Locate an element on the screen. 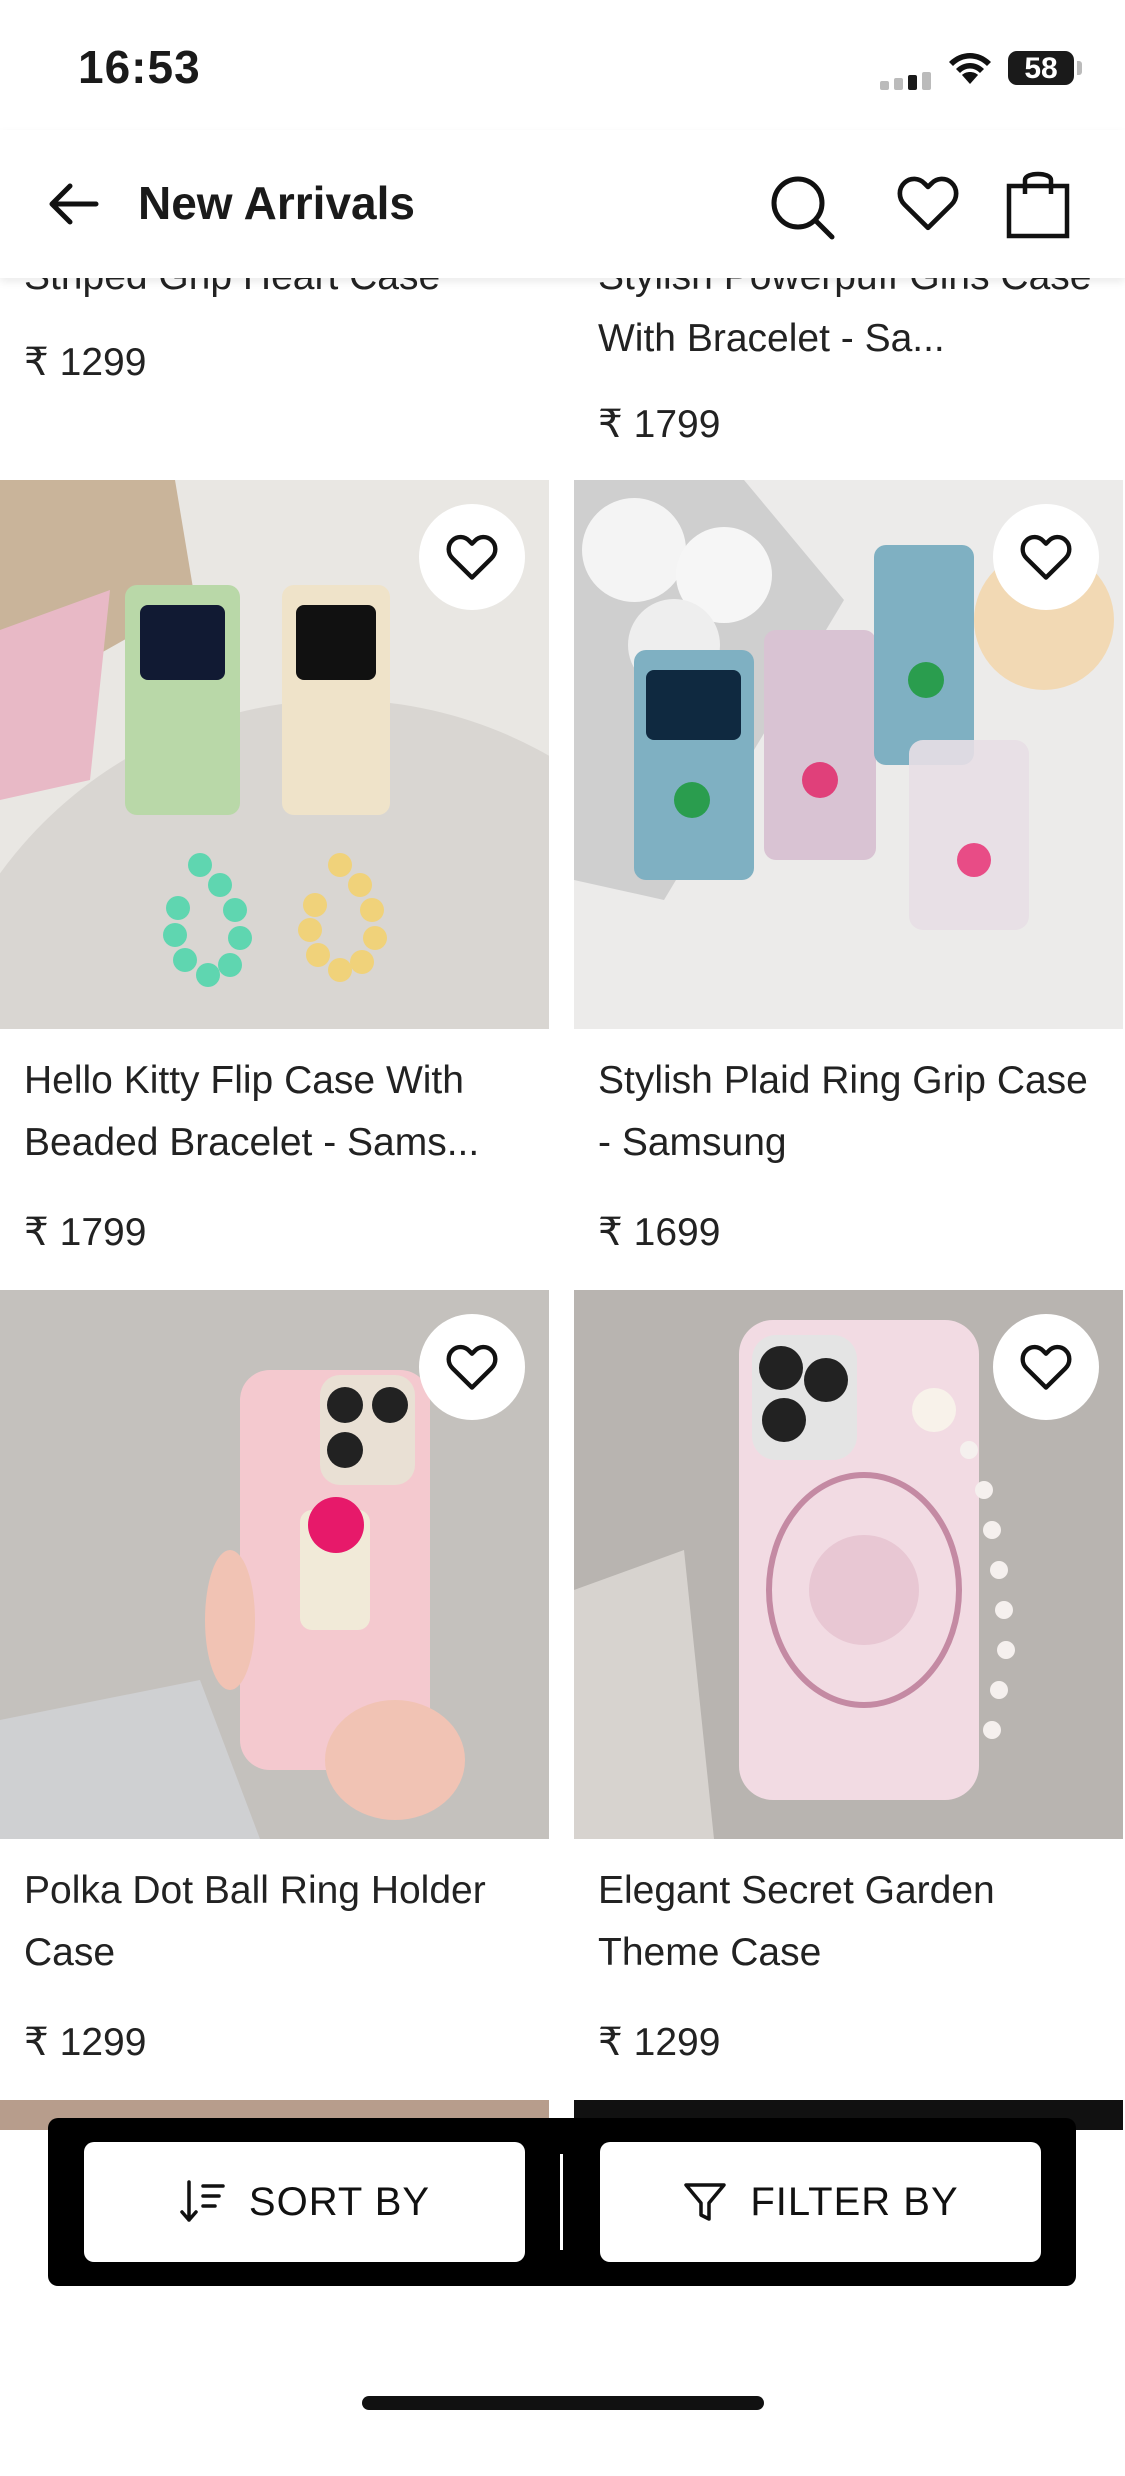 The height and width of the screenshot is (2476, 1125). signal-icon is located at coordinates (905, 81).